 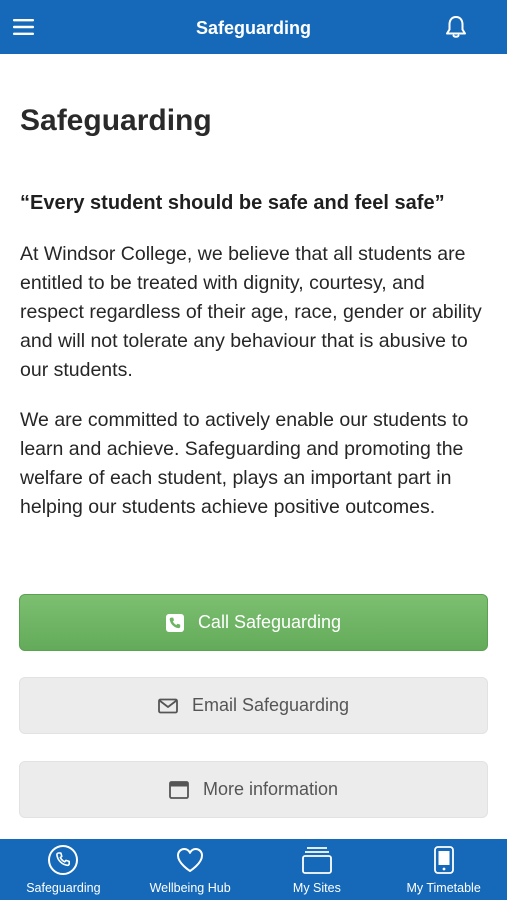 I want to click on call-button-label: Call Safeguarding, so click(x=269, y=622).